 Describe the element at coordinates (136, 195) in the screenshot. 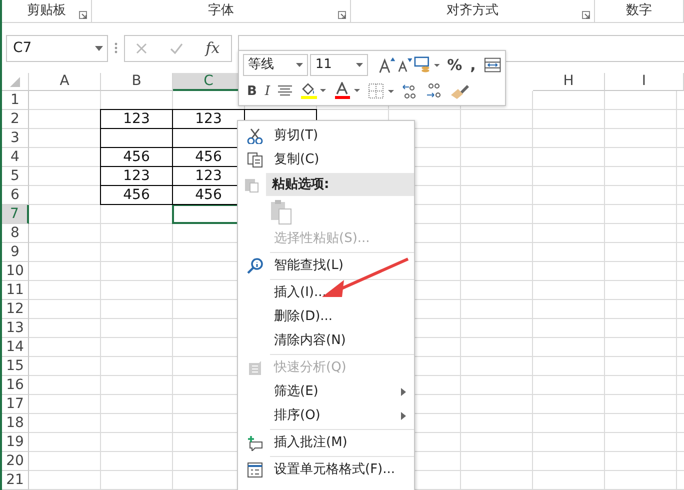

I see `table-cell: 456` at that location.